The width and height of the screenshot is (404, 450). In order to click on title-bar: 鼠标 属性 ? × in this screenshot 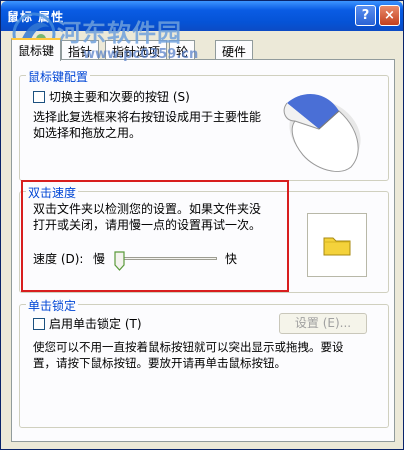, I will do `click(202, 16)`.